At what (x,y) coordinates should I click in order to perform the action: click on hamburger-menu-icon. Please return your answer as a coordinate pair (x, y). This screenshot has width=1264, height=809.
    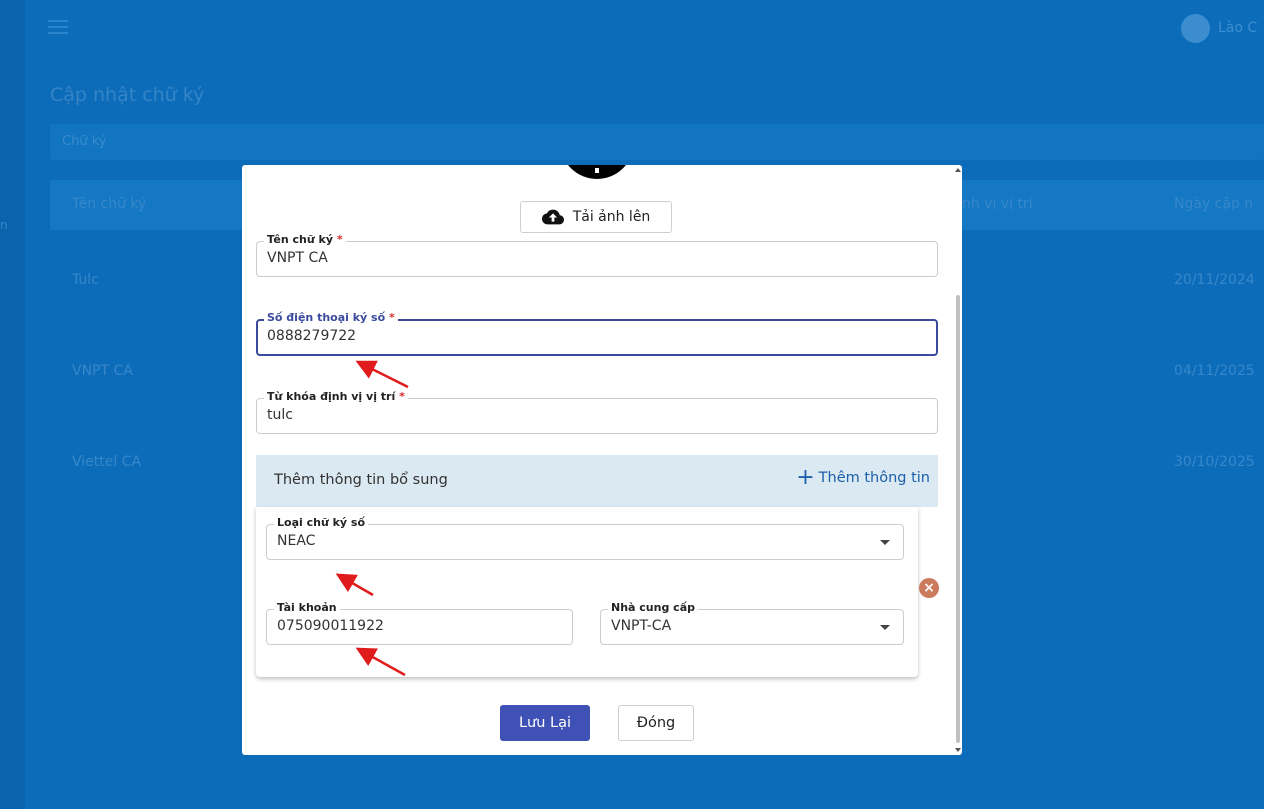
    Looking at the image, I should click on (58, 28).